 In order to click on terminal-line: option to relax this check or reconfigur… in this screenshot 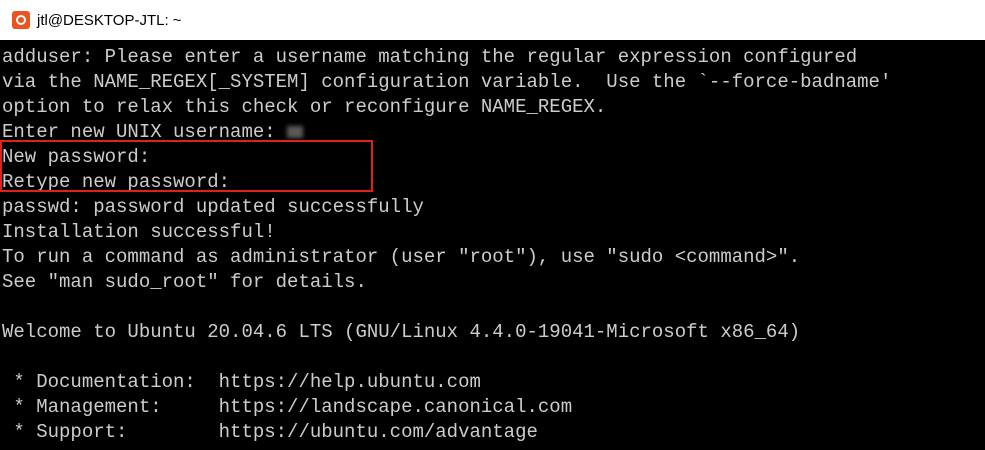, I will do `click(304, 107)`.